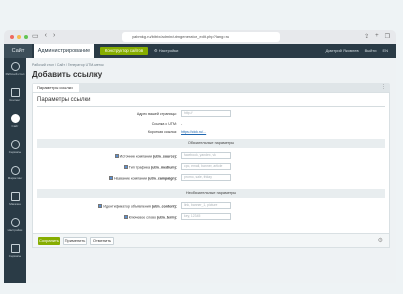 The width and height of the screenshot is (403, 294). What do you see at coordinates (162, 132) in the screenshot?
I see `short-link-label: Короткая ссылка:` at bounding box center [162, 132].